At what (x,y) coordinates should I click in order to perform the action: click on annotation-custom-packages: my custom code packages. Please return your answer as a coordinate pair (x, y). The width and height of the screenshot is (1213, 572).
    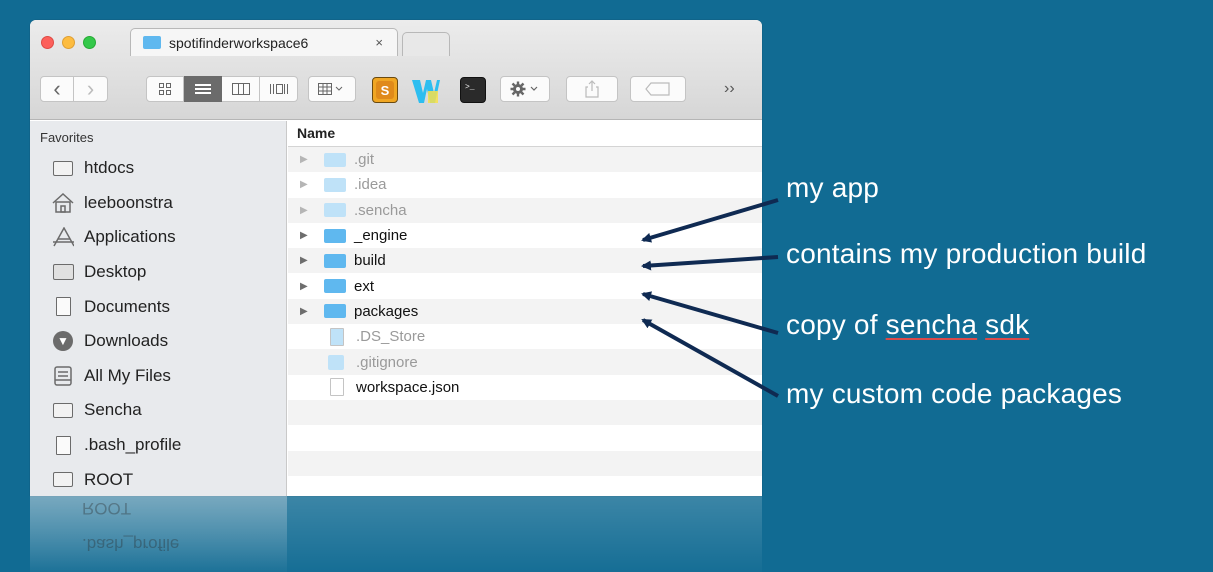
    Looking at the image, I should click on (954, 393).